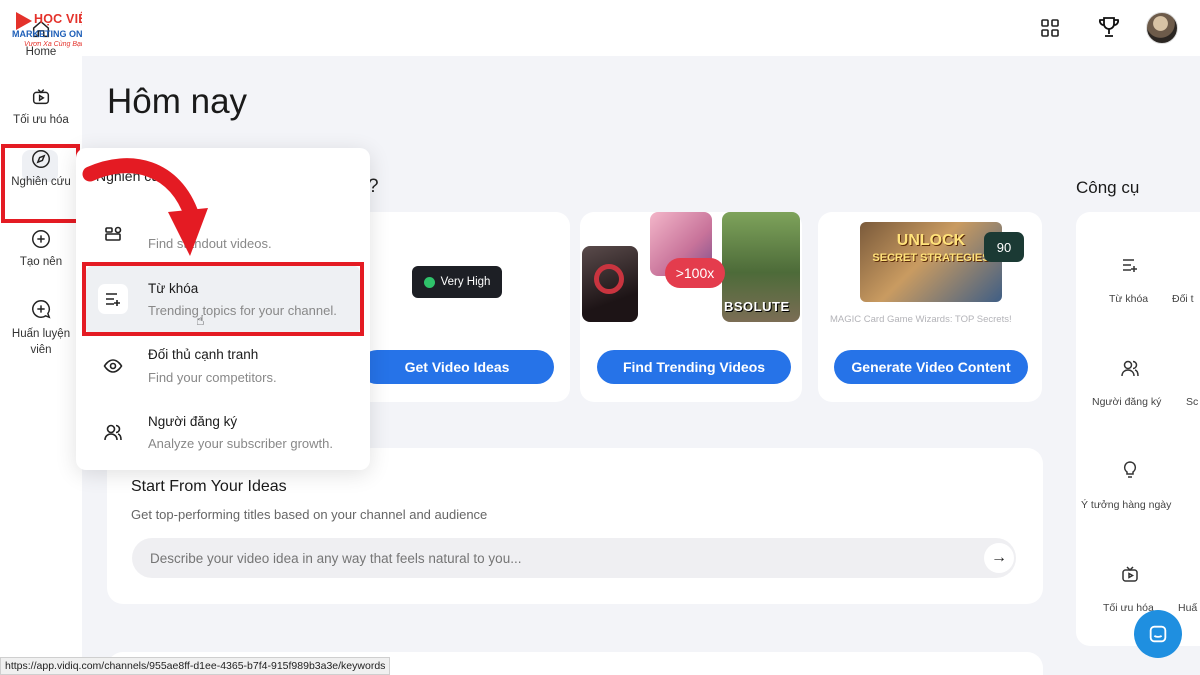 The width and height of the screenshot is (1200, 675). What do you see at coordinates (609, 279) in the screenshot?
I see `ring-shape` at bounding box center [609, 279].